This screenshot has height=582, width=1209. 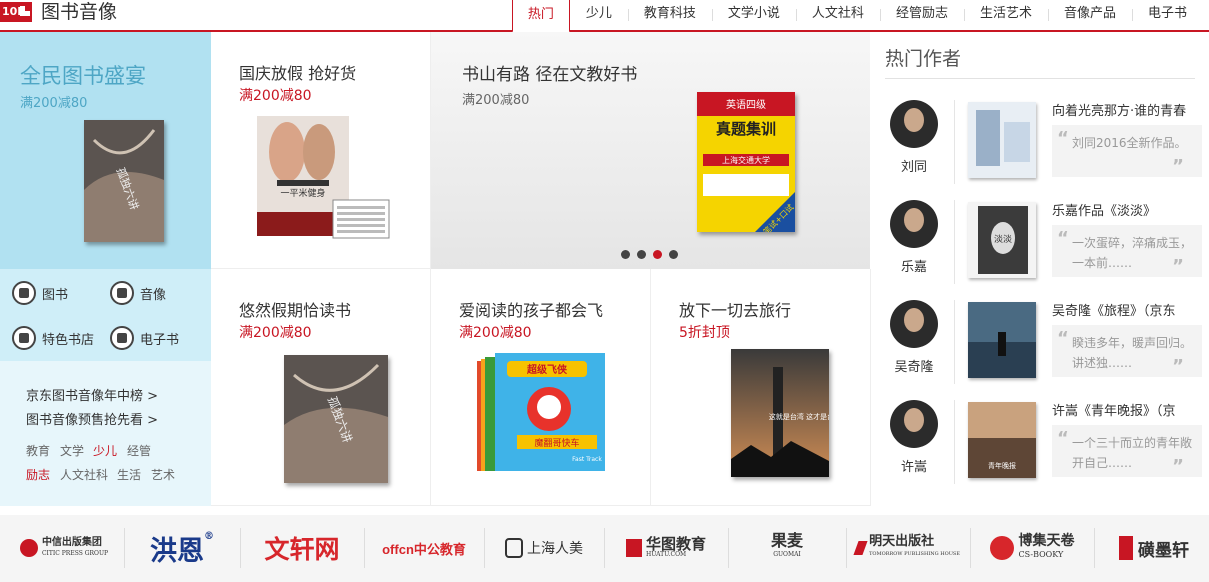 What do you see at coordinates (53, 338) in the screenshot?
I see `category-special-store: 特色书店` at bounding box center [53, 338].